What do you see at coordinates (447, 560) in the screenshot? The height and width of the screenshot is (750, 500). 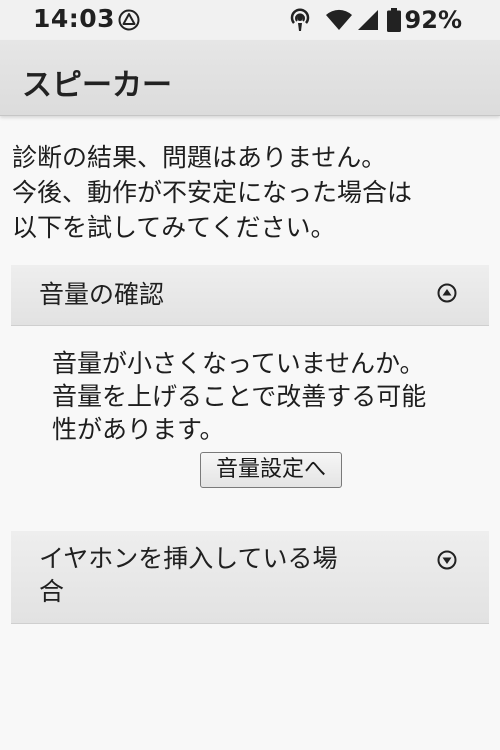 I see `chevron-down-circle-icon` at bounding box center [447, 560].